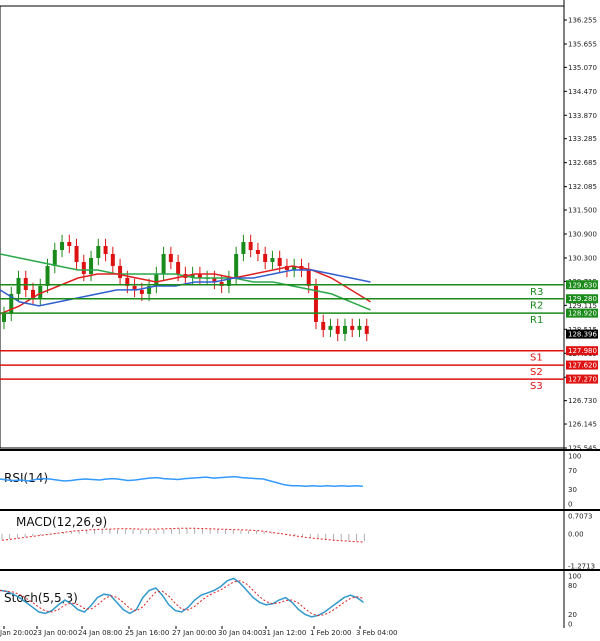  Describe the element at coordinates (290, 601) in the screenshot. I see `stoch-panel: Stoch(5,5,3) 10080 20 0` at that location.